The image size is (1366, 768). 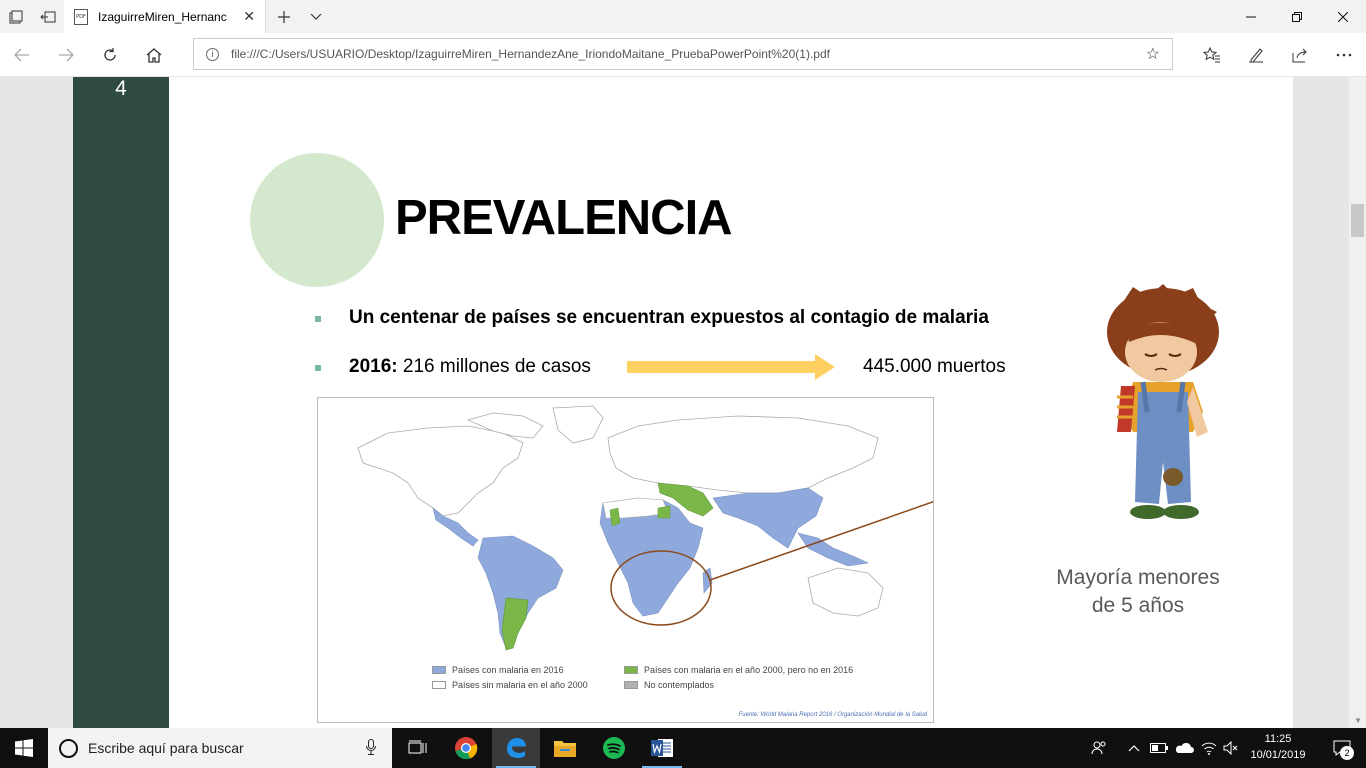 What do you see at coordinates (1138, 577) in the screenshot?
I see `caption-line: Mayoría menores` at bounding box center [1138, 577].